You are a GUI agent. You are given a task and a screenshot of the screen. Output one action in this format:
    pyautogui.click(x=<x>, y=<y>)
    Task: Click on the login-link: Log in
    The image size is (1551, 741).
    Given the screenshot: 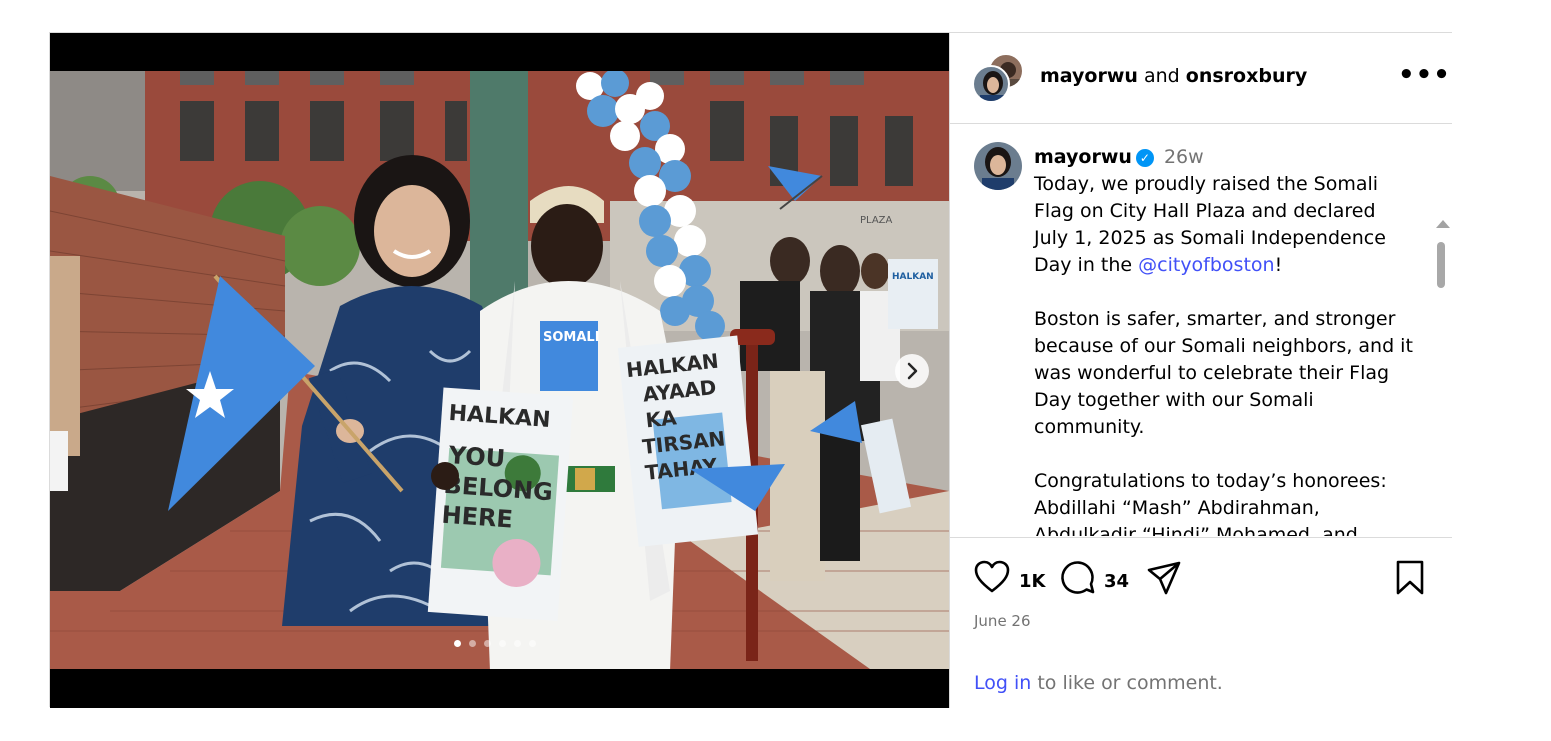 What is the action you would take?
    pyautogui.click(x=1002, y=683)
    